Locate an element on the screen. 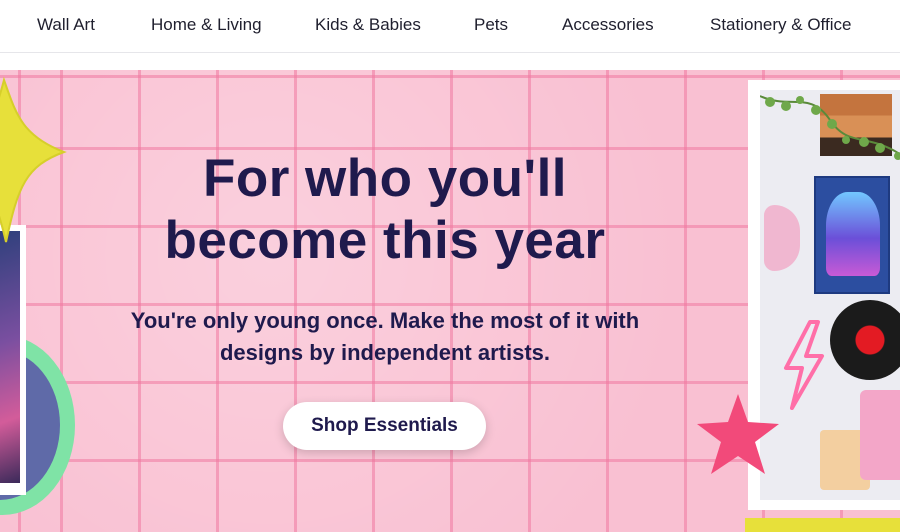  lightning-bolt-icon is located at coordinates (804, 365).